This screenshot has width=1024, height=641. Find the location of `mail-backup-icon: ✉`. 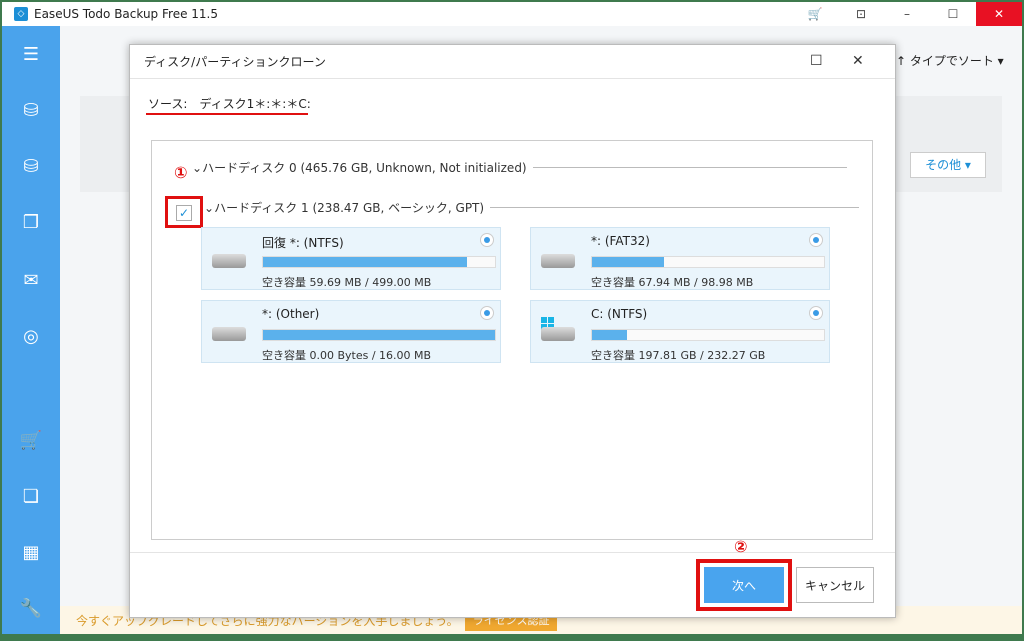

mail-backup-icon: ✉ is located at coordinates (31, 281).